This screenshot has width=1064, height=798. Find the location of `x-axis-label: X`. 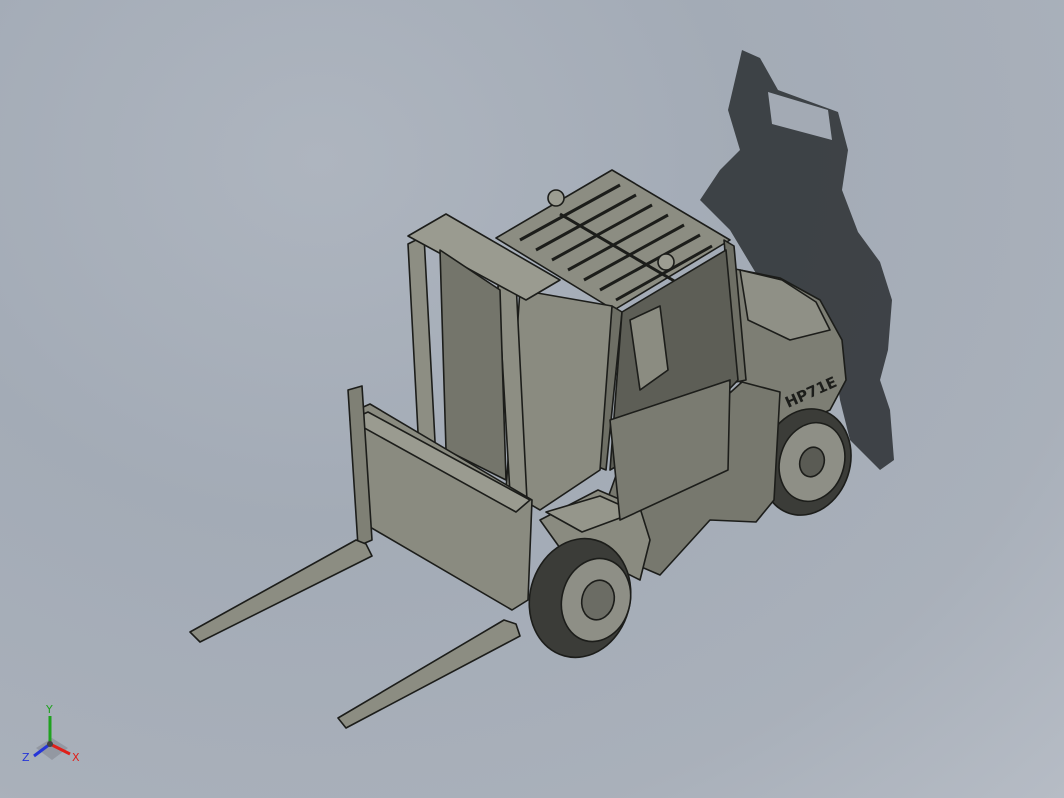

x-axis-label: X is located at coordinates (76, 757).